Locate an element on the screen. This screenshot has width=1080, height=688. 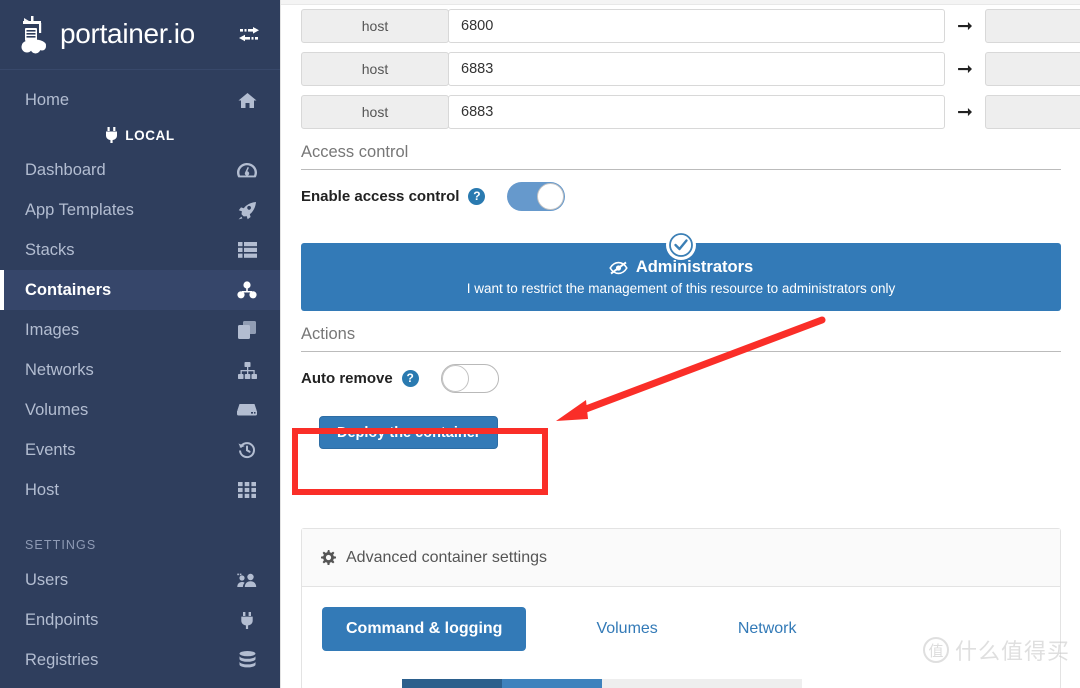
indicator-segment-a is located at coordinates (452, 683).